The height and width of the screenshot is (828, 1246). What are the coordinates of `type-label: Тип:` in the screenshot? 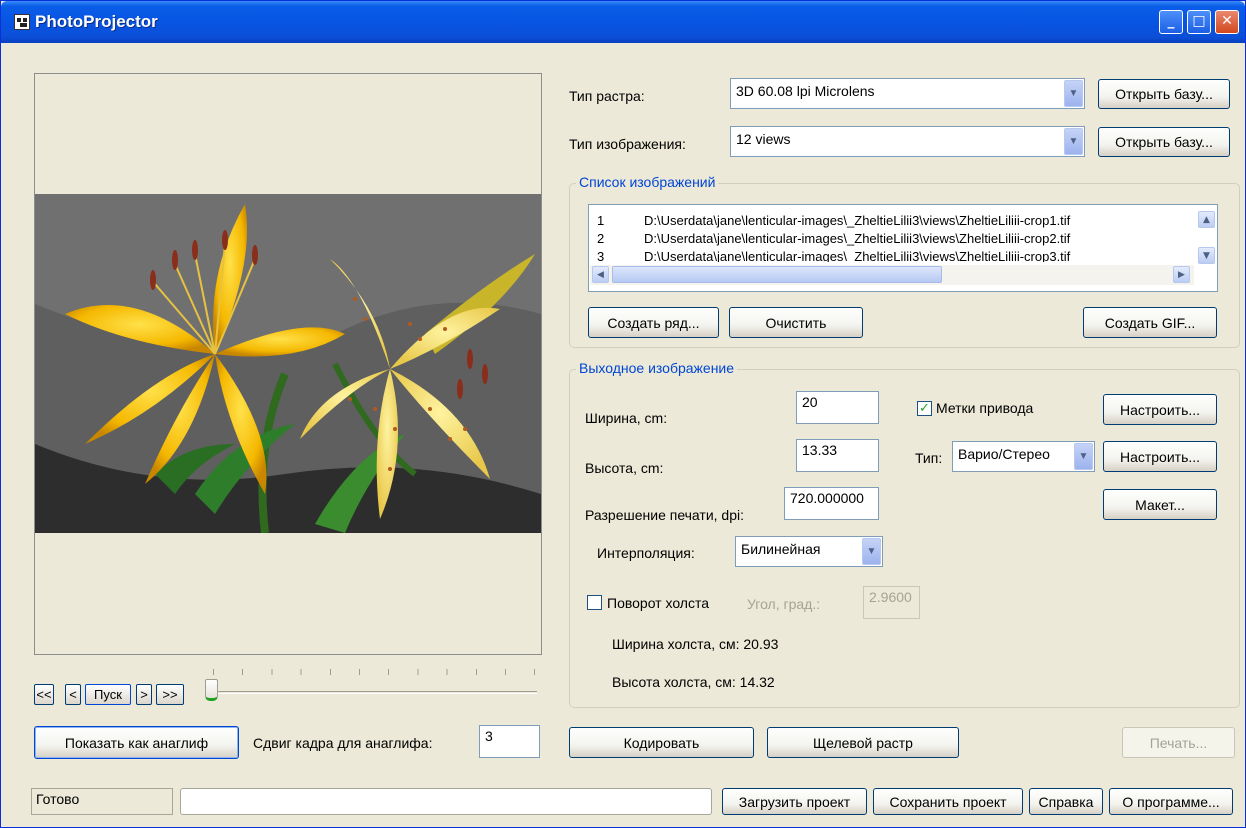 It's located at (929, 458).